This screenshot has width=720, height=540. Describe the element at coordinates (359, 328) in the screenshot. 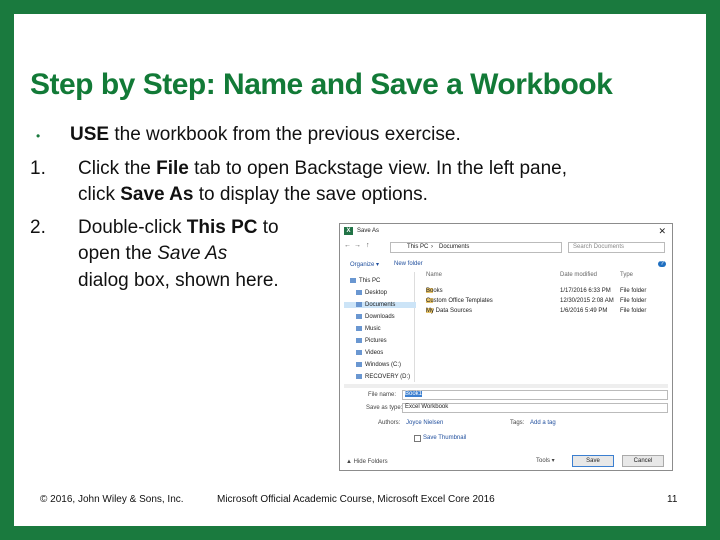

I see `music-icon` at that location.